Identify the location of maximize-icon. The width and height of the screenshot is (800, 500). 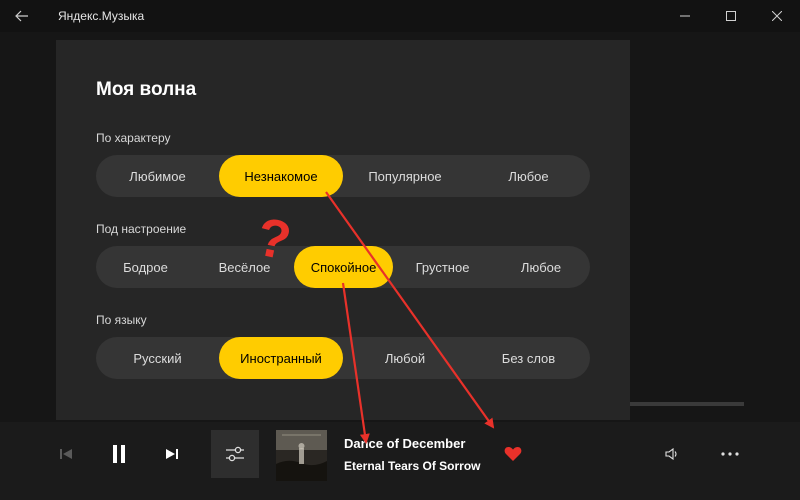
(731, 16).